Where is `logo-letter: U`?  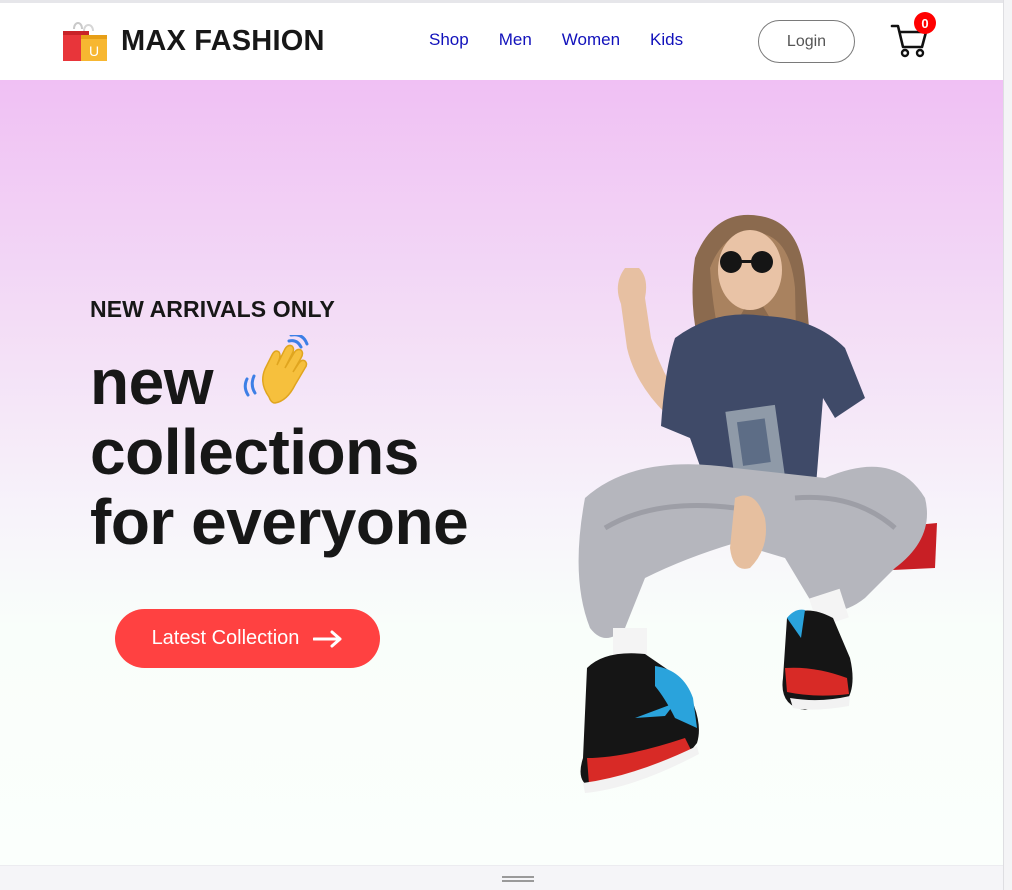 logo-letter: U is located at coordinates (94, 51).